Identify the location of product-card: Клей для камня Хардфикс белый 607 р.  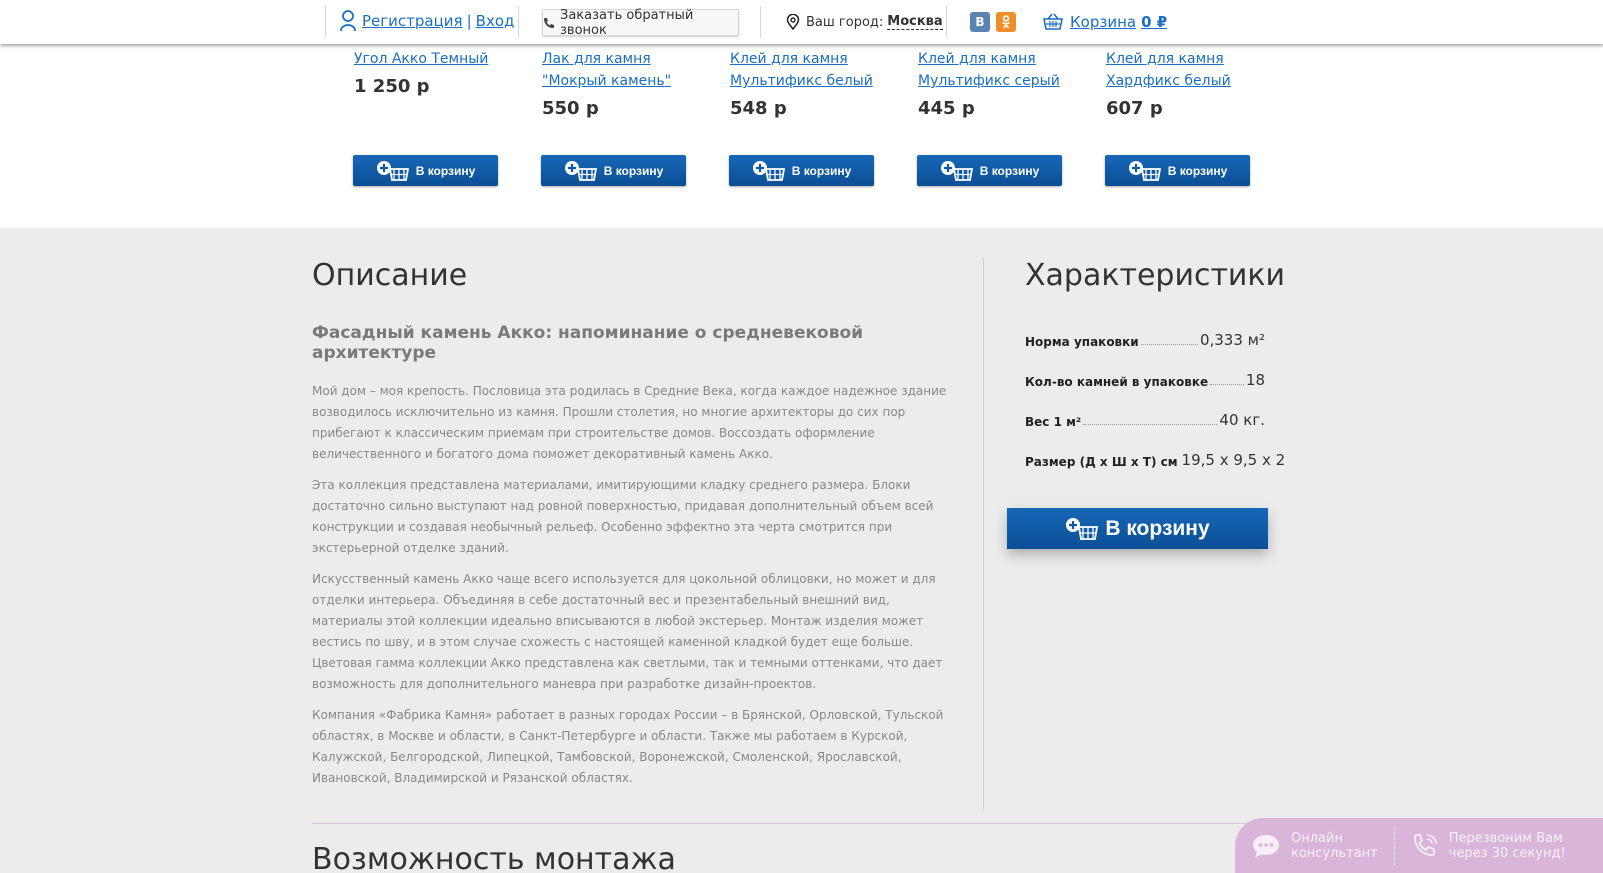
(1191, 83).